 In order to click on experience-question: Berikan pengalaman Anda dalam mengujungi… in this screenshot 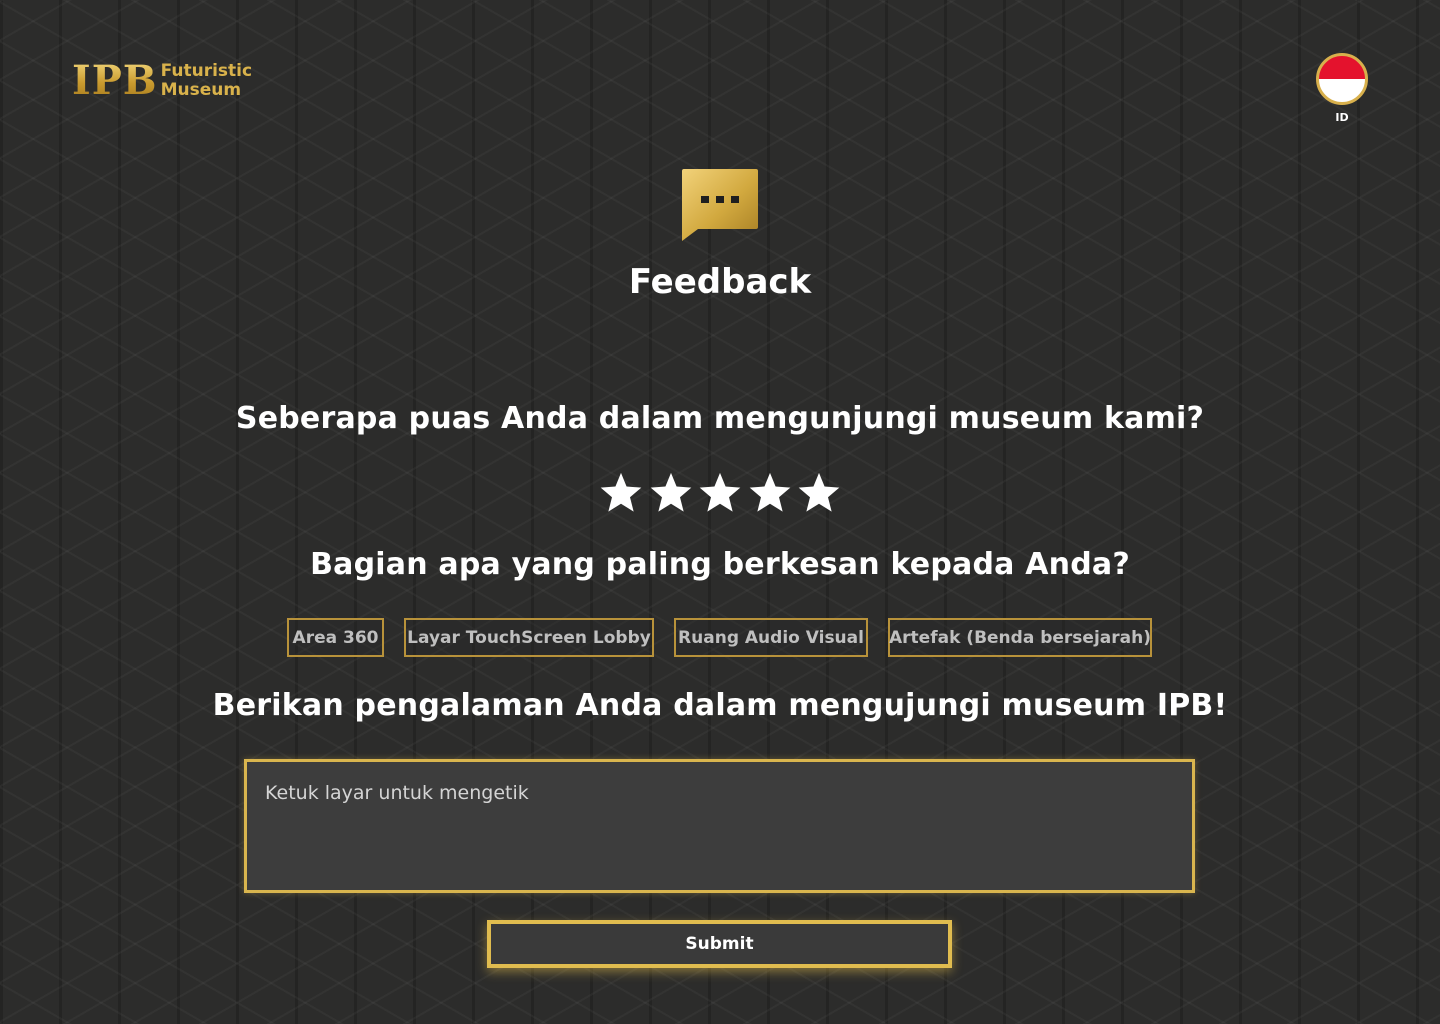, I will do `click(720, 705)`.